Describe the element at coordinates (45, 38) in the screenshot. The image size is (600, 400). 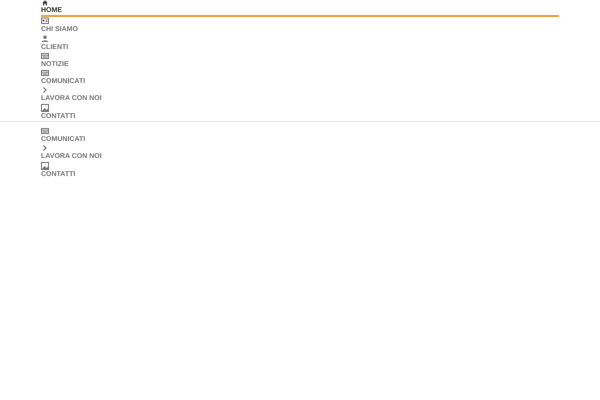
I see `user-icon` at that location.